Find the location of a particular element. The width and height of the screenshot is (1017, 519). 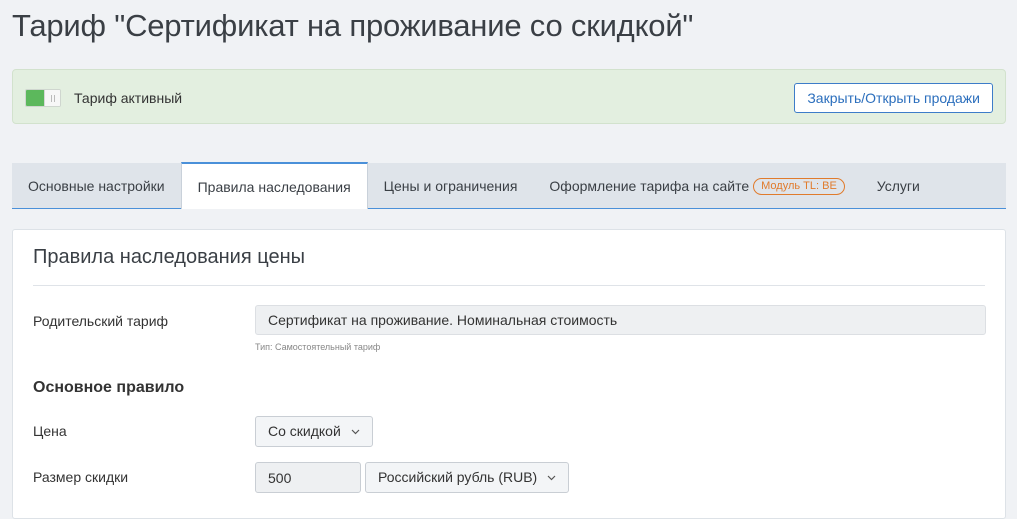

tab-label: Цены и ограничения is located at coordinates (450, 186).